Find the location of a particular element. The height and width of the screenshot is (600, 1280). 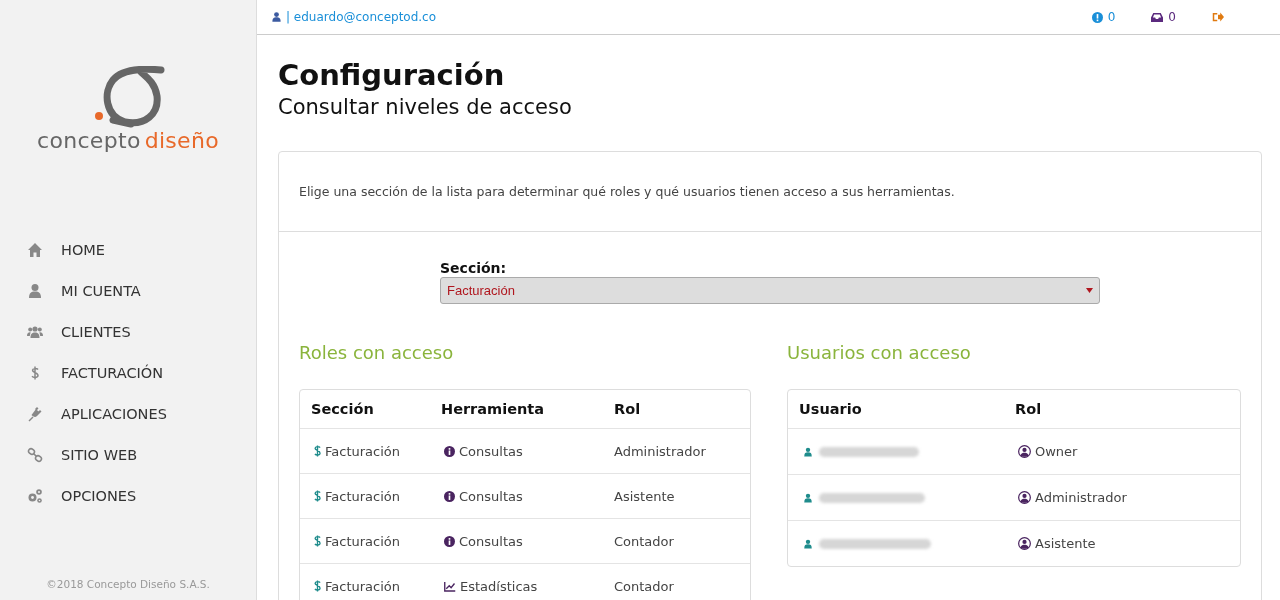

dropdown-caret-icon is located at coordinates (1089, 290).